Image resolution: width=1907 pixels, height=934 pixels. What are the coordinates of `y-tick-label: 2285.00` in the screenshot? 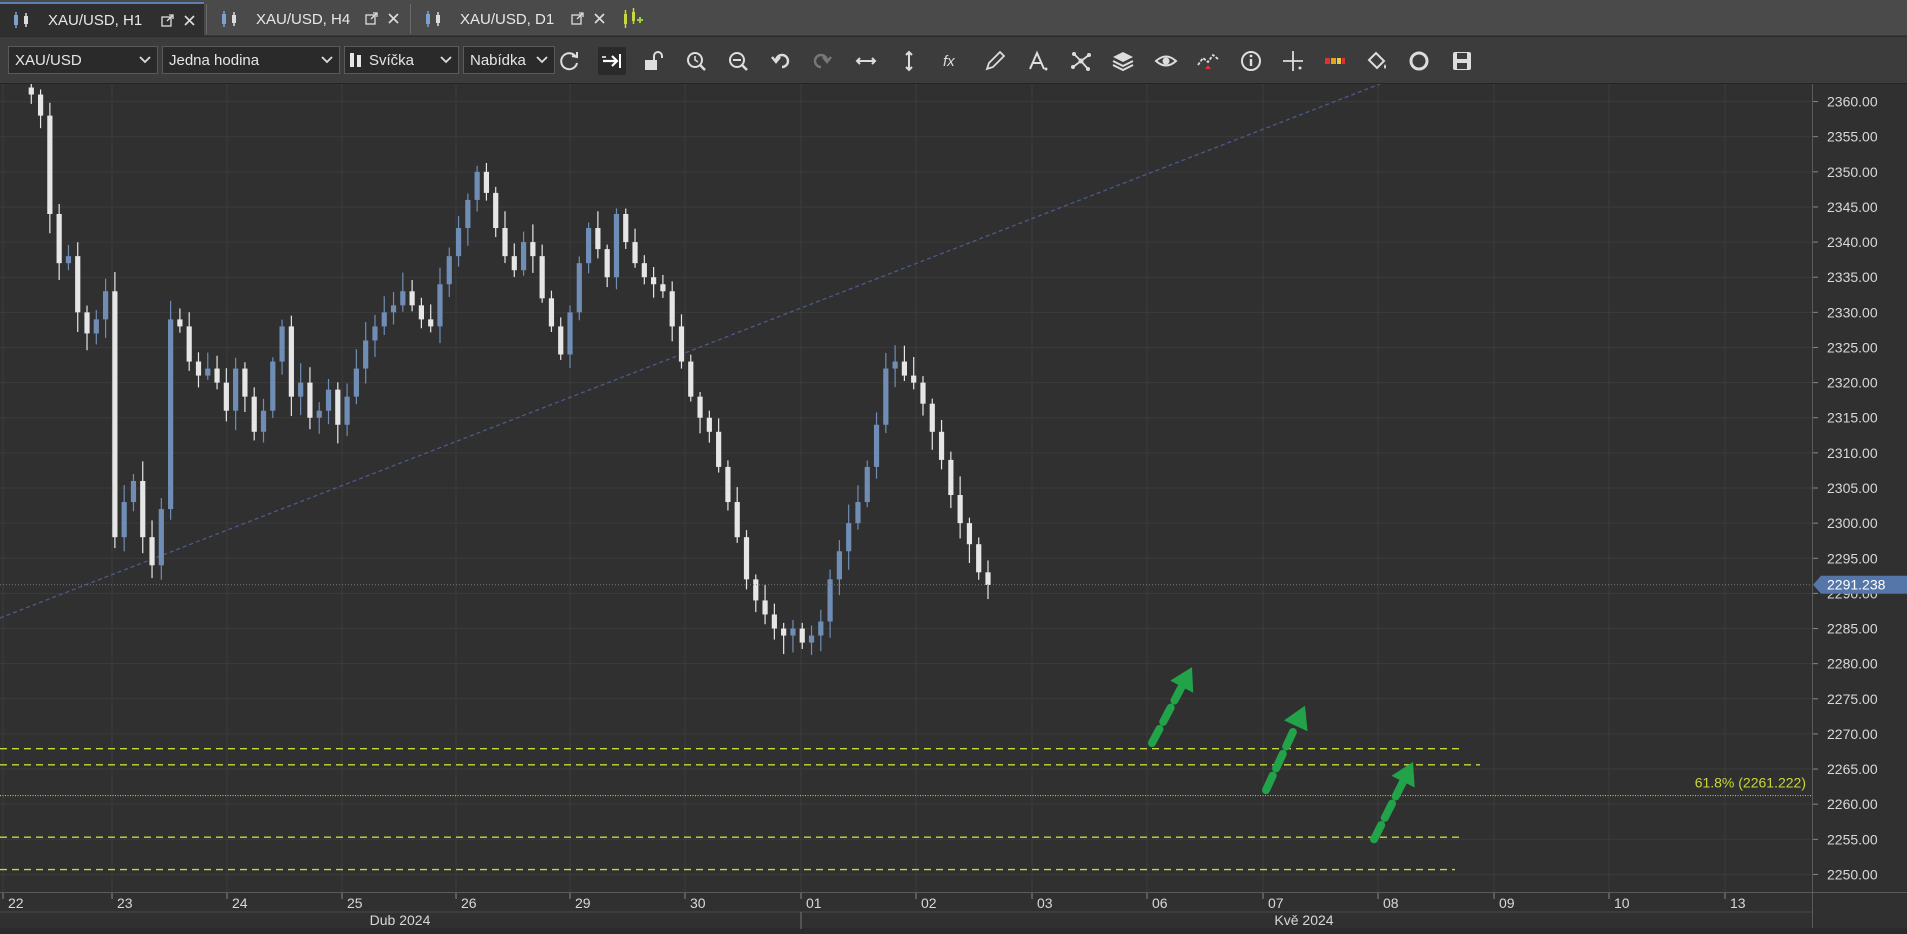 It's located at (1852, 629).